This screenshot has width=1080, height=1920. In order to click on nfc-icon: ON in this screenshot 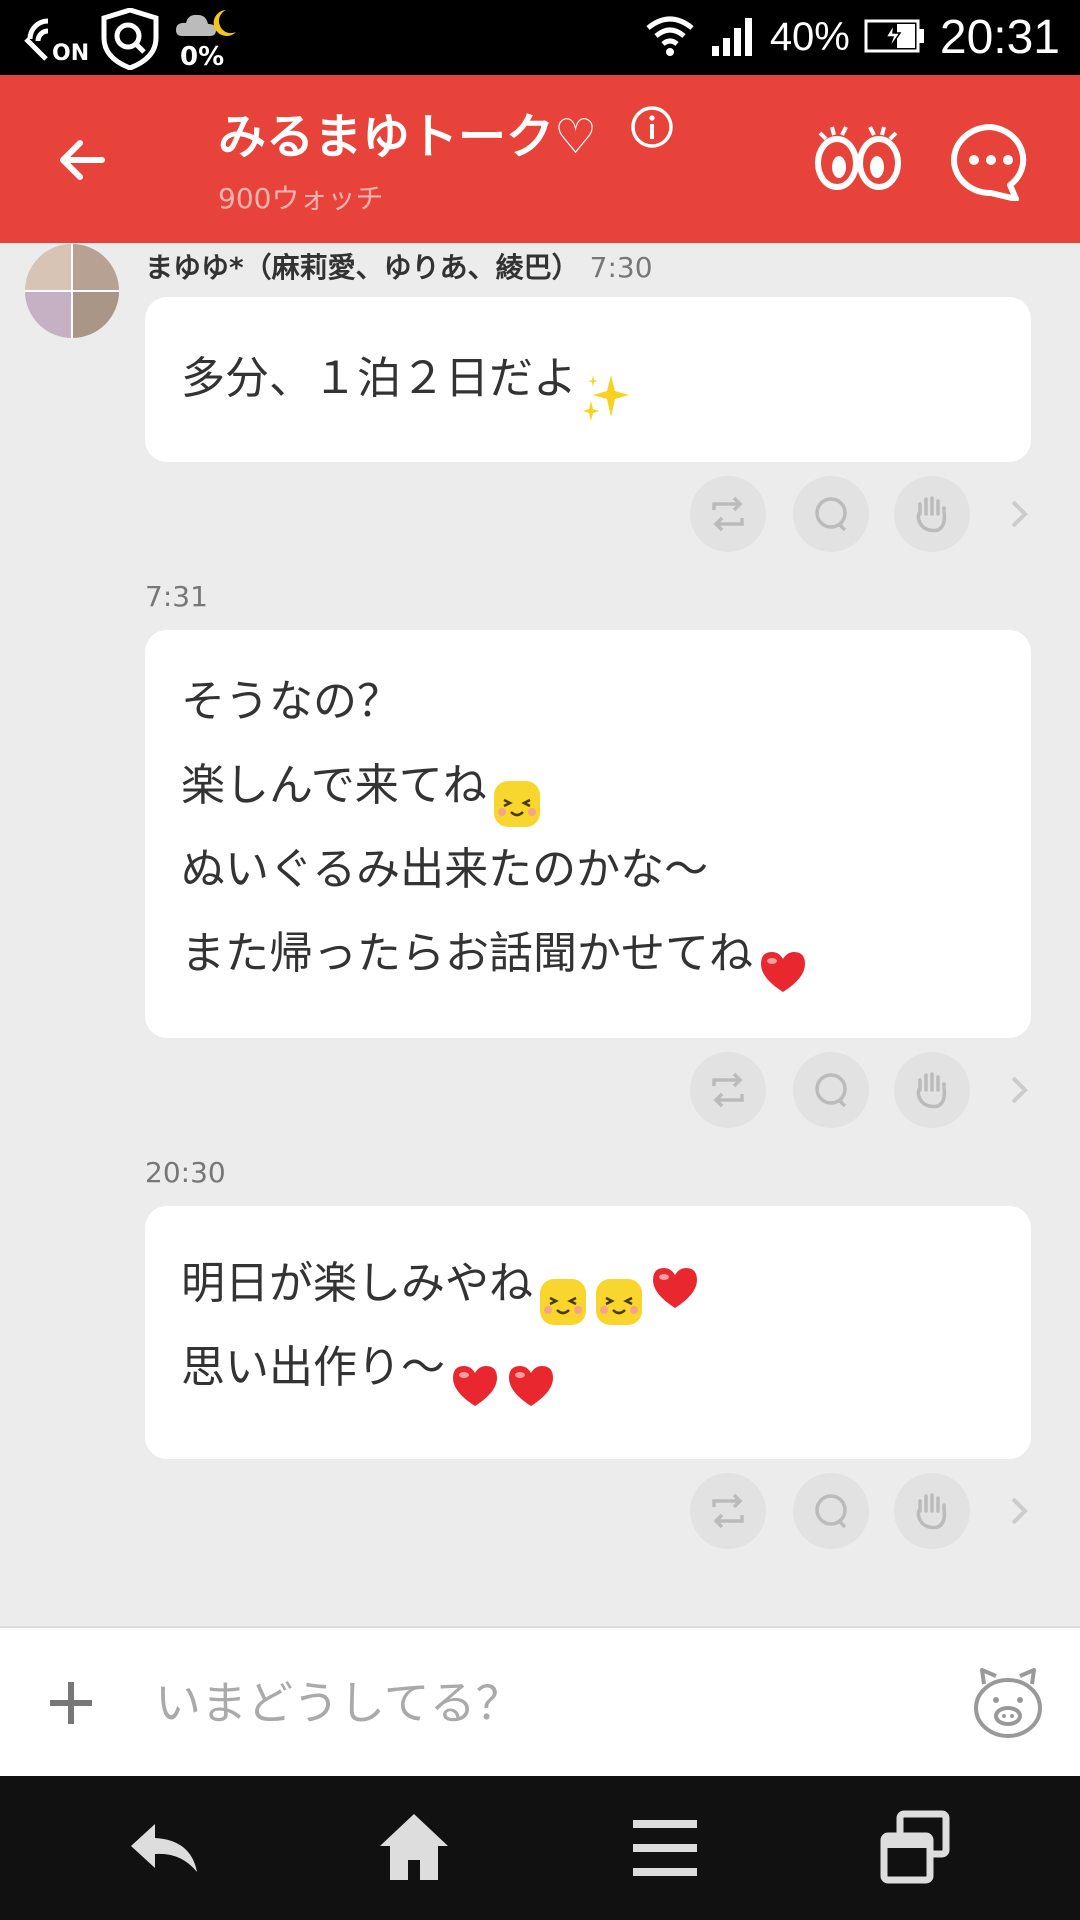, I will do `click(57, 39)`.